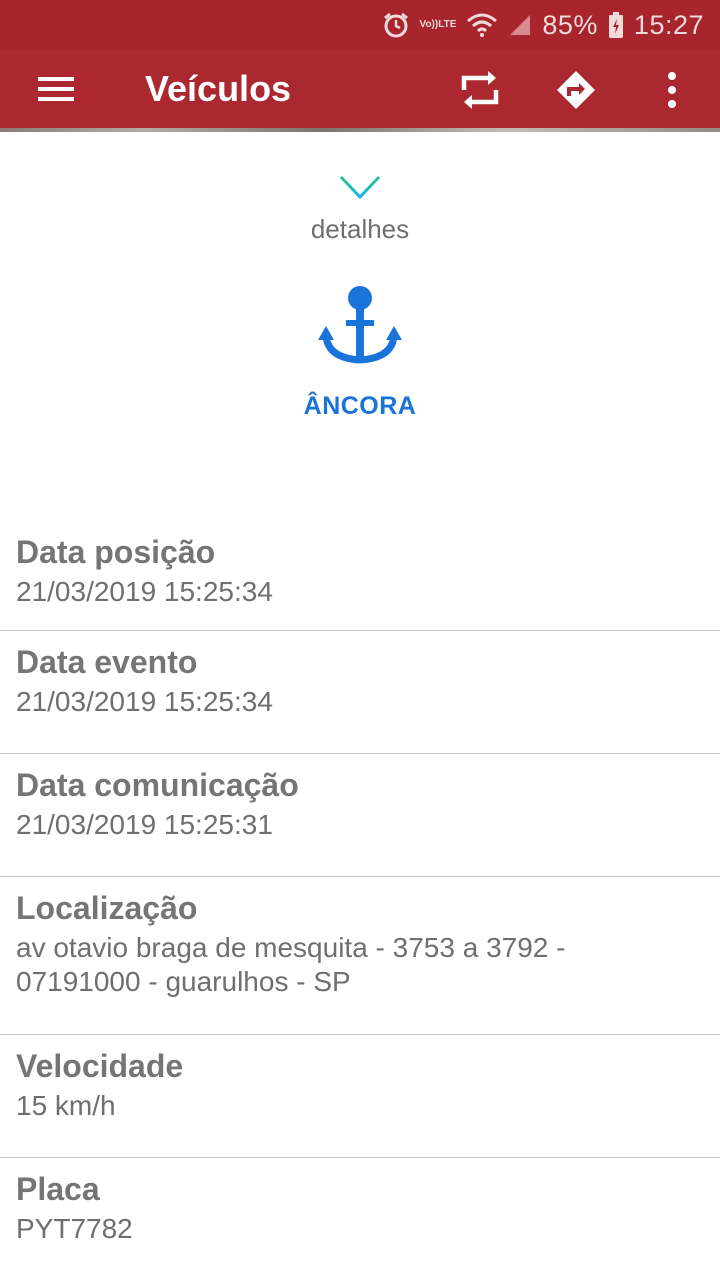 Image resolution: width=720 pixels, height=1280 pixels. I want to click on info-row-data-posicao: Data posição 21/03/2019 15:25:34, so click(360, 576).